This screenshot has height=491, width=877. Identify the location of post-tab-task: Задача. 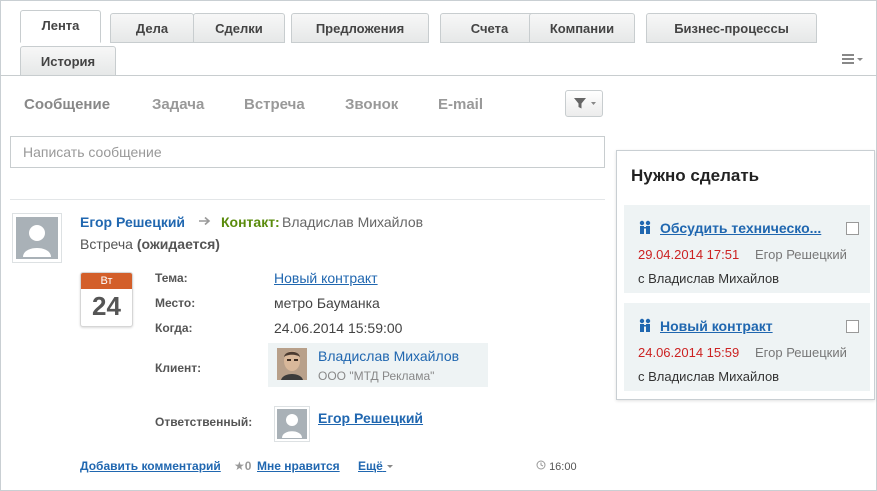
(178, 104).